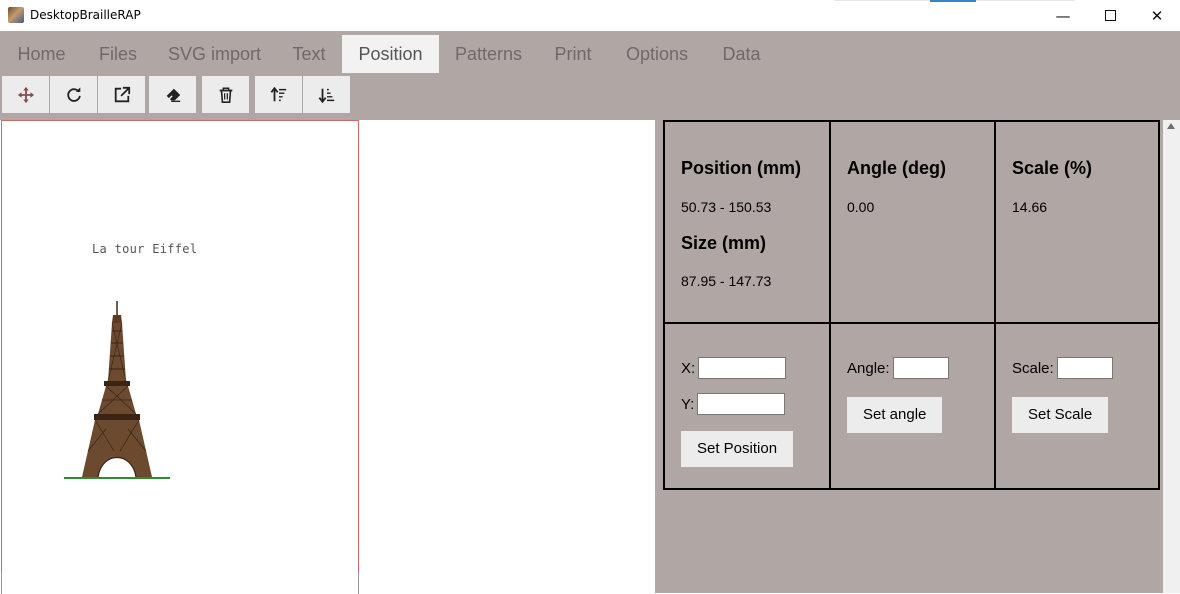 The height and width of the screenshot is (594, 1180). I want to click on minimize-icon: —, so click(1063, 15).